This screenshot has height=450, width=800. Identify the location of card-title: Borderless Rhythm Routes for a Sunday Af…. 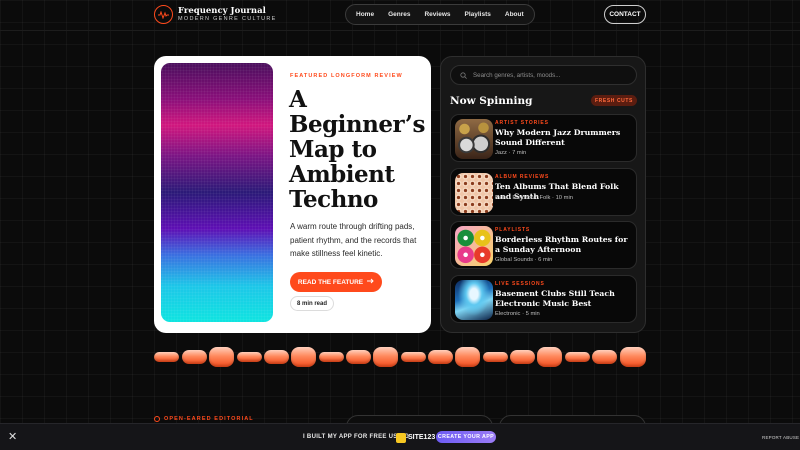
(565, 245).